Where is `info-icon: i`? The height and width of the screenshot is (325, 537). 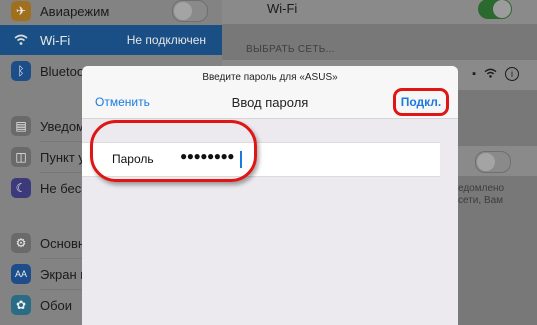 info-icon: i is located at coordinates (512, 74).